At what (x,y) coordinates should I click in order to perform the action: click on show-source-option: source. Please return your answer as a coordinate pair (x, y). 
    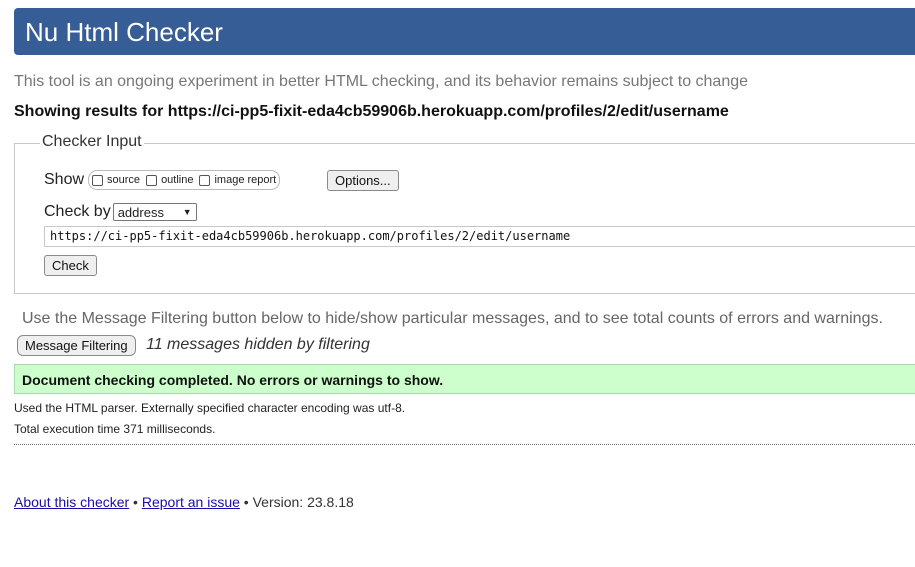
    Looking at the image, I should click on (116, 180).